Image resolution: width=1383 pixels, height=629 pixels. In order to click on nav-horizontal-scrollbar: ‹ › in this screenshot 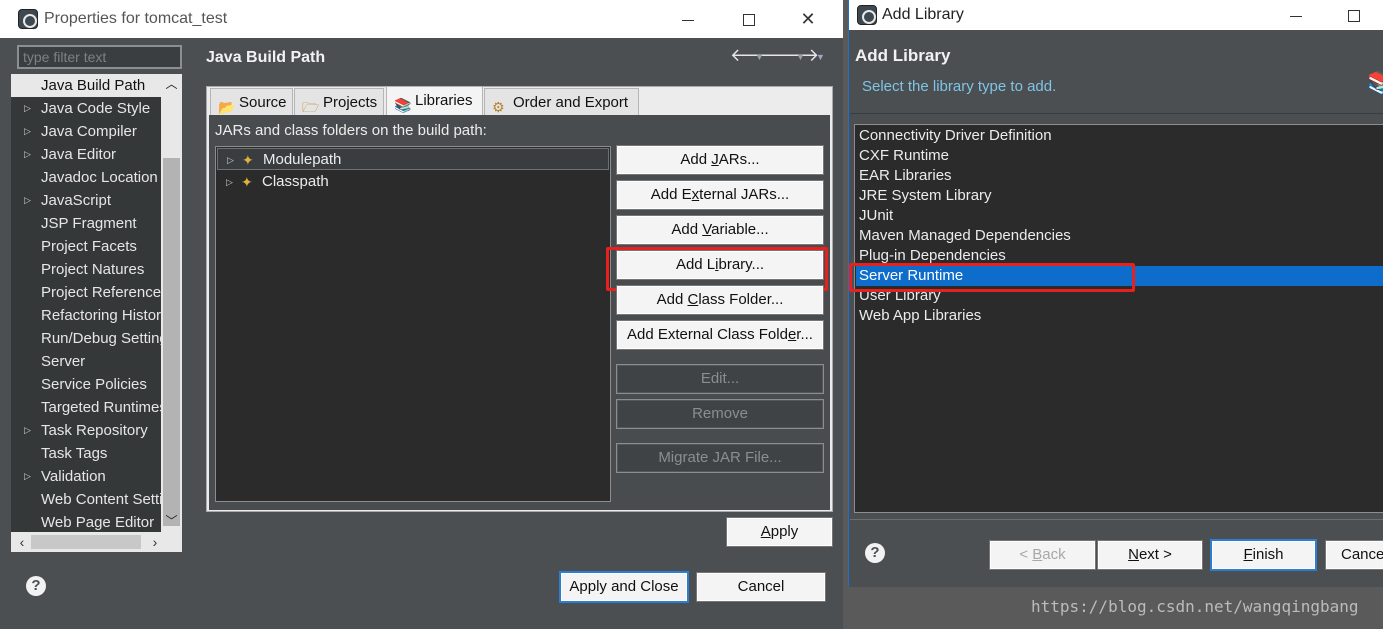, I will do `click(96, 542)`.